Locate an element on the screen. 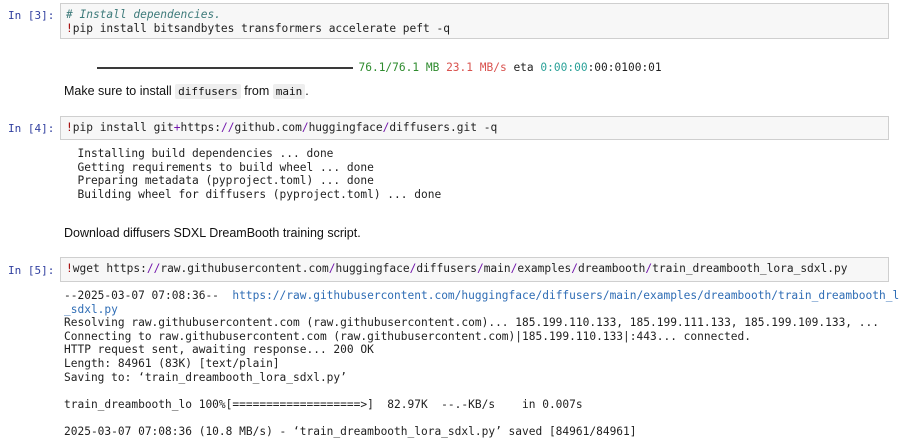 The width and height of the screenshot is (900, 447). cell-3-bang: ! is located at coordinates (69, 28).